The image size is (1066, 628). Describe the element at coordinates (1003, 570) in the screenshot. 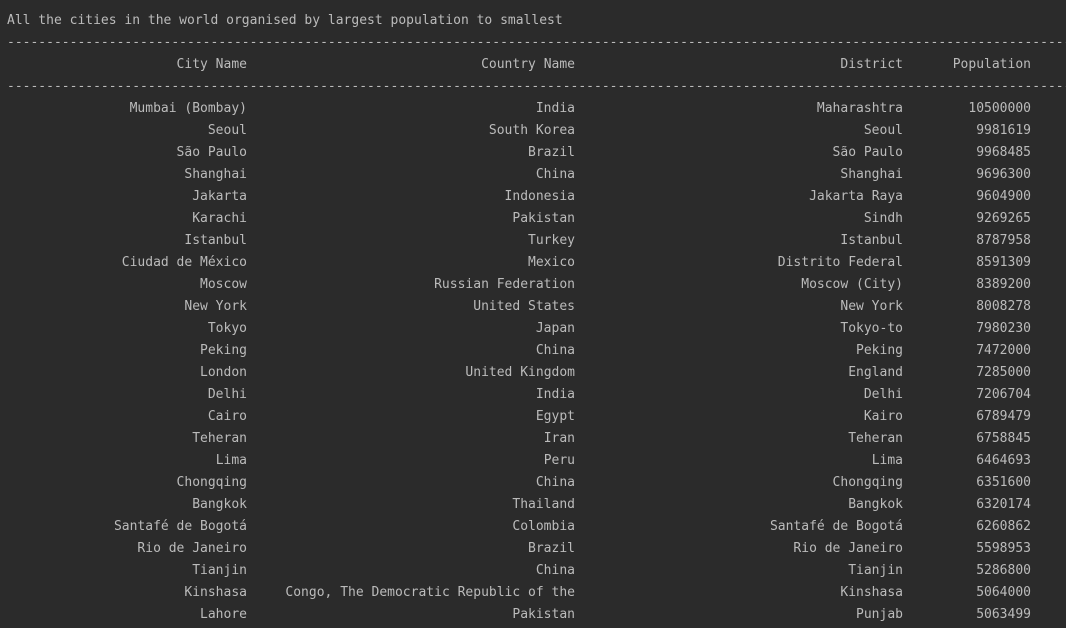

I see `population-cell: 5286800` at that location.